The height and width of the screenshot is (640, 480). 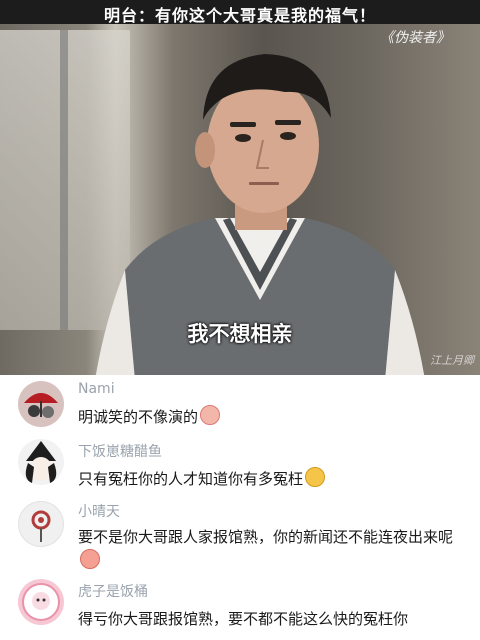 What do you see at coordinates (452, 360) in the screenshot?
I see `watermark: 江上月卿` at bounding box center [452, 360].